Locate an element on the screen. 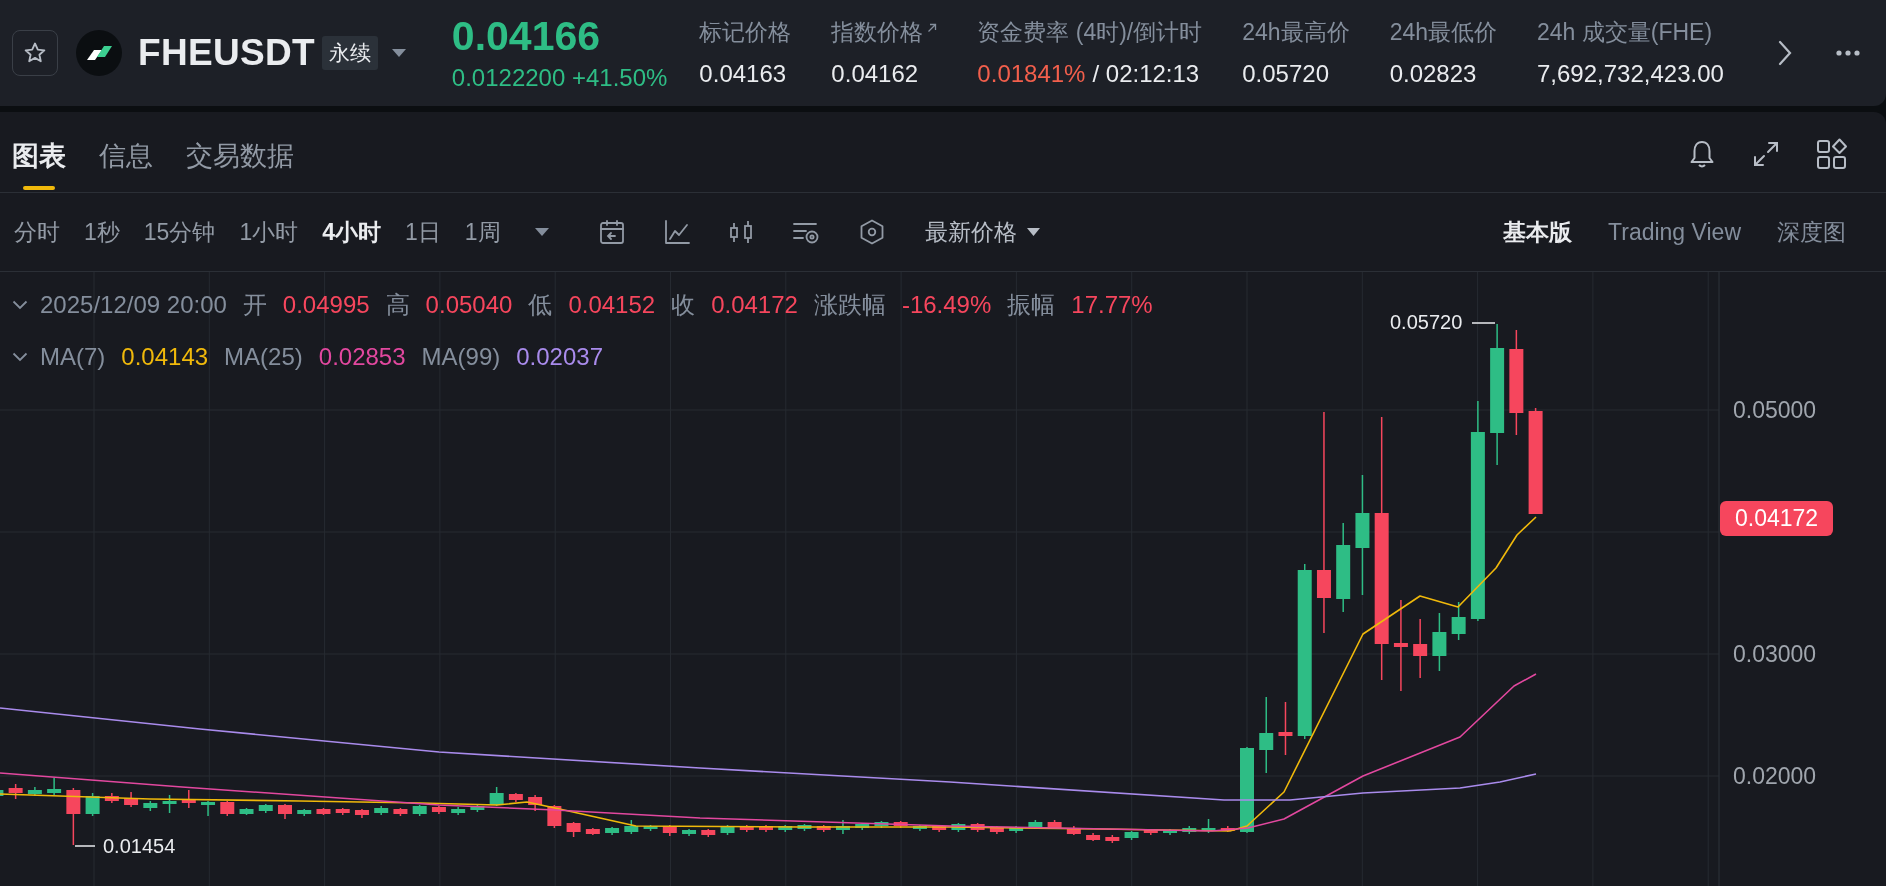 The height and width of the screenshot is (886, 1886). view-toggle: 基本版 is located at coordinates (1538, 232).